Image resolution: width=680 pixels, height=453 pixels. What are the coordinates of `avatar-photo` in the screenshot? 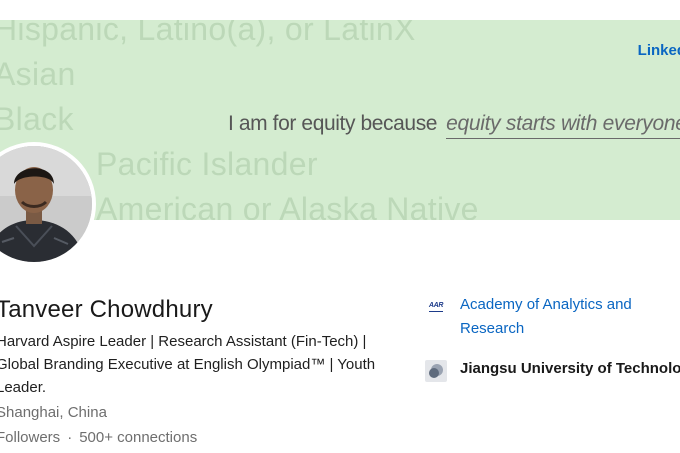 It's located at (46, 204).